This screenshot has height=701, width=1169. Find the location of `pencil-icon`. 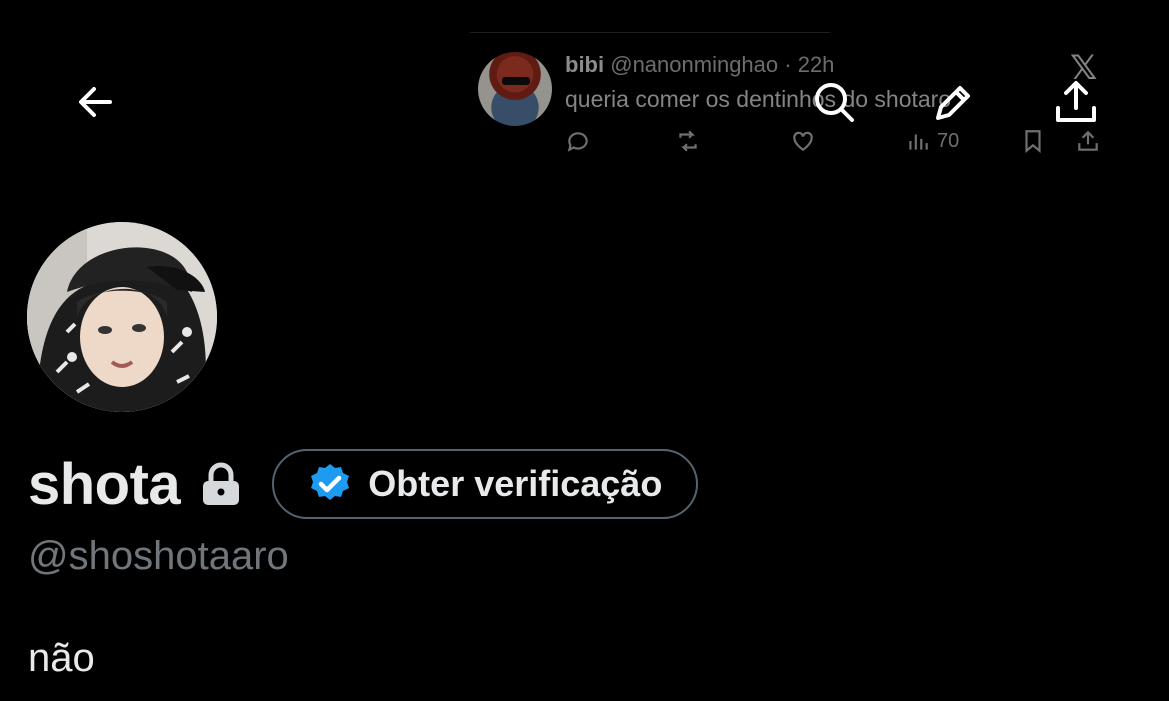

pencil-icon is located at coordinates (953, 103).